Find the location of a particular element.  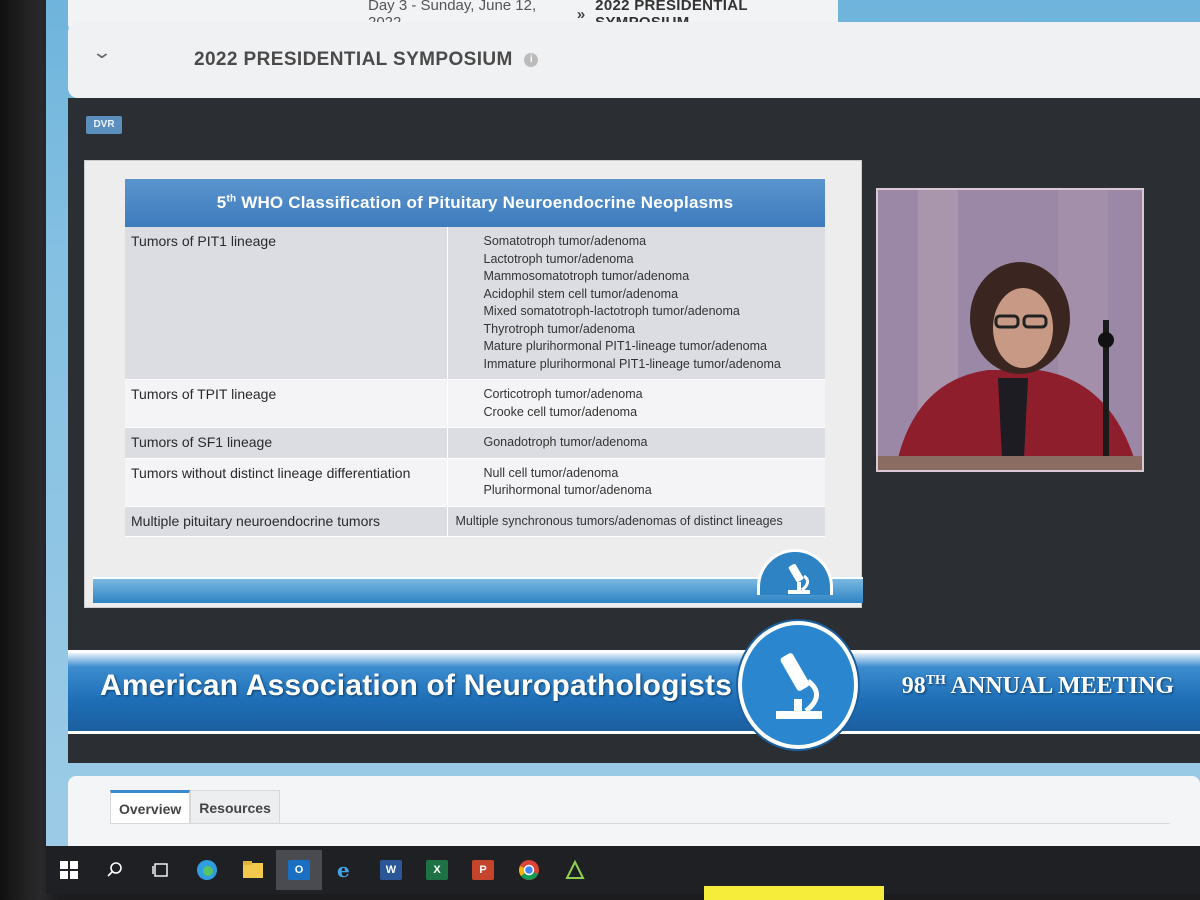

lineage-cell: Tumors of TPIT lineage is located at coordinates (286, 403).